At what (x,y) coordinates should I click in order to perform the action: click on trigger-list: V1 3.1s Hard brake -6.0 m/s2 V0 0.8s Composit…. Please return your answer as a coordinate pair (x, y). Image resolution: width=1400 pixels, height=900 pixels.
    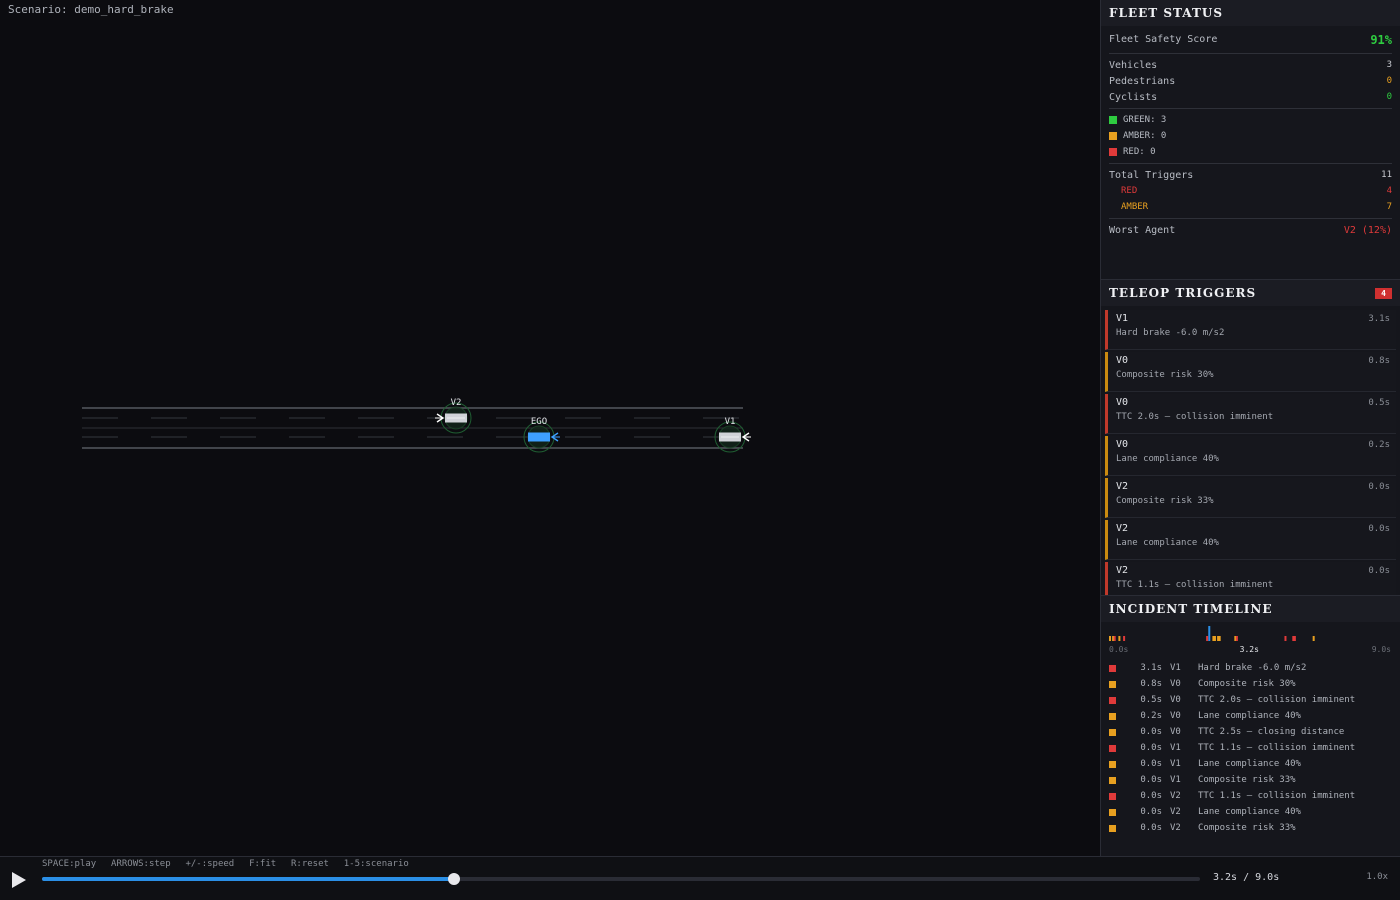
    Looking at the image, I should click on (1250, 450).